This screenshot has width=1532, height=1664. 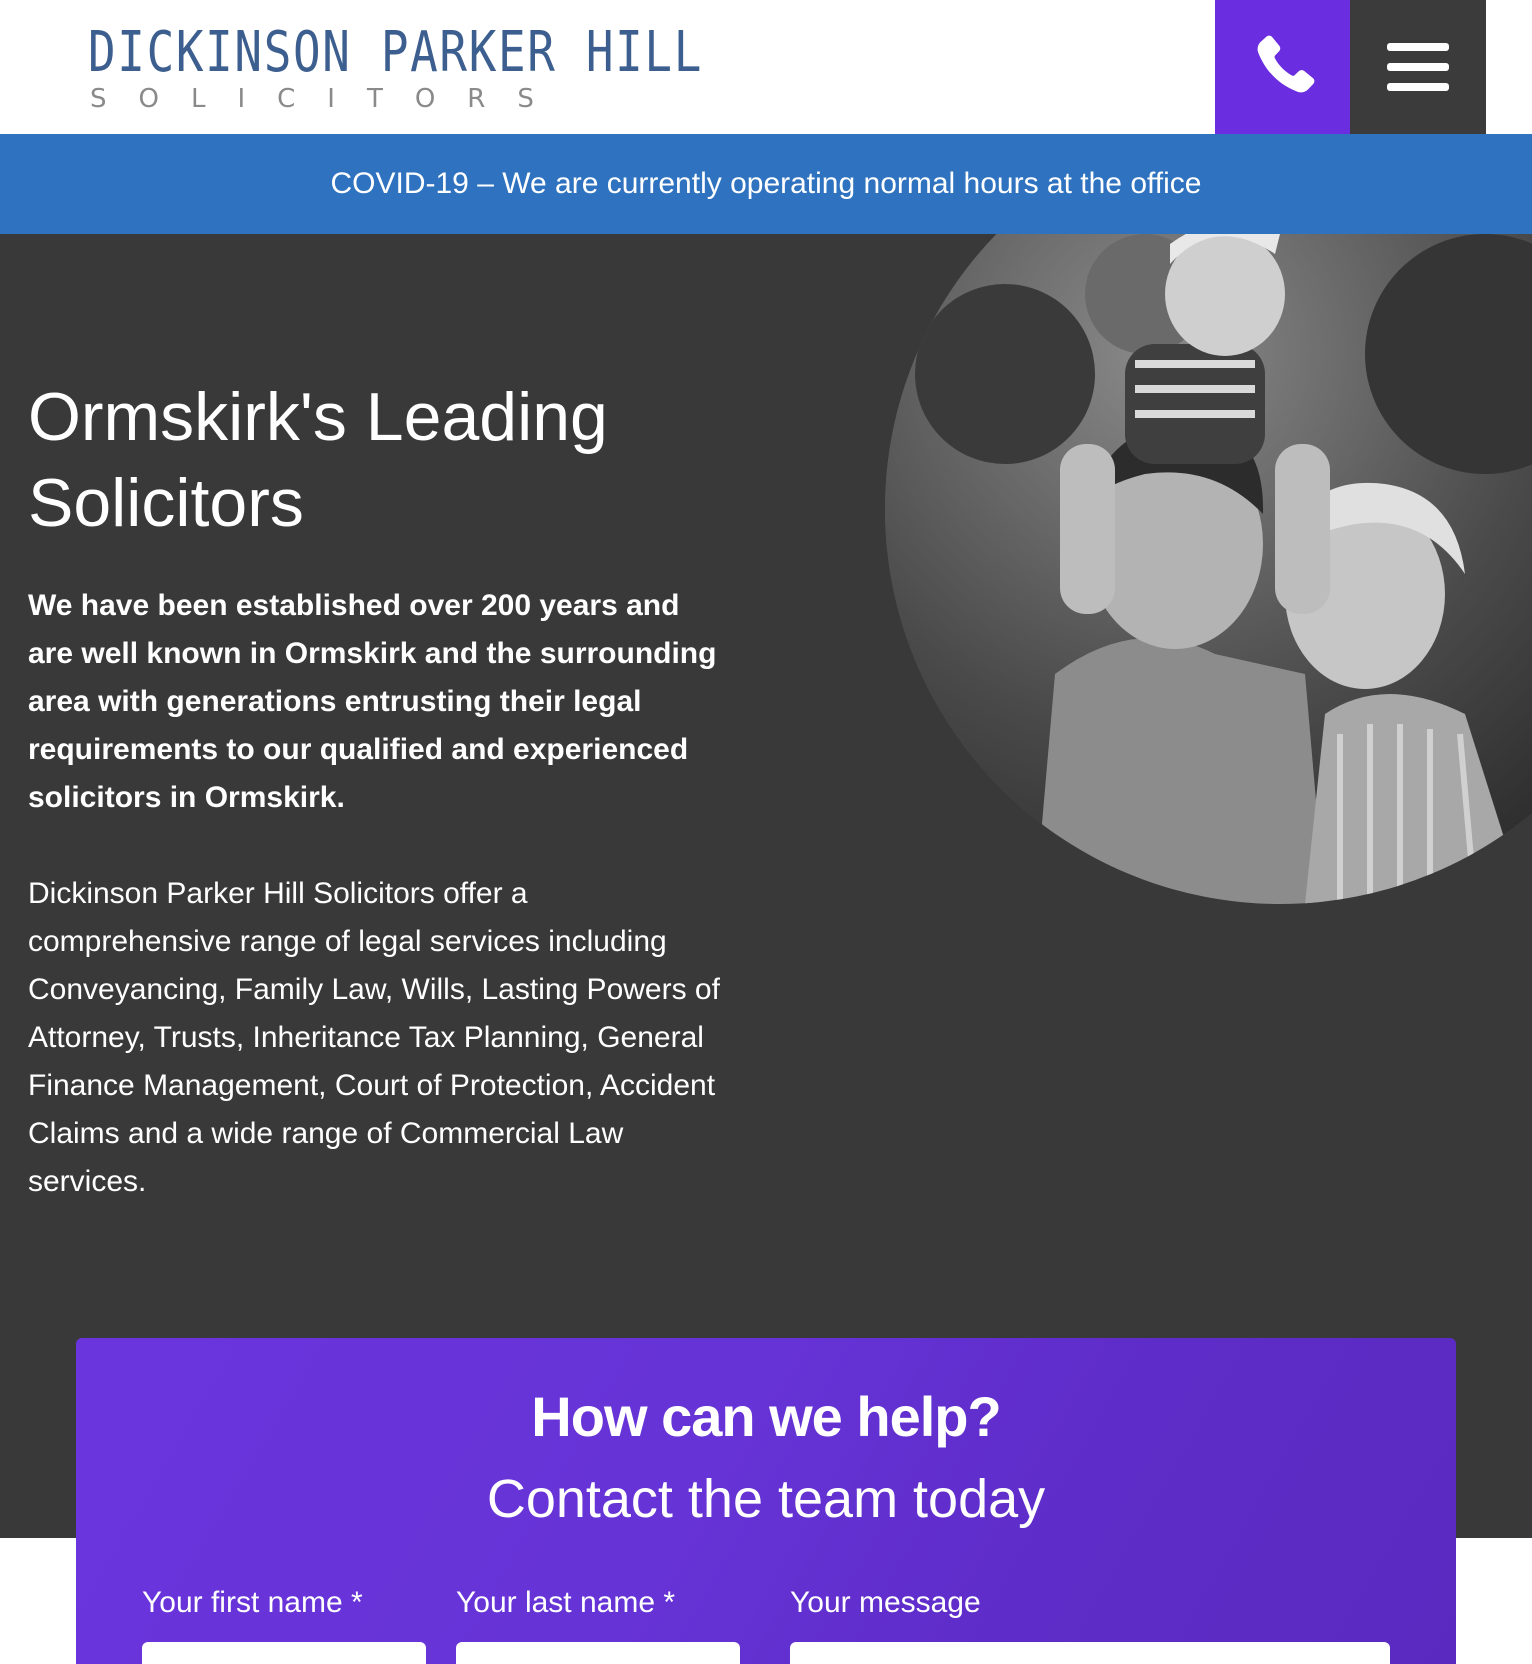 What do you see at coordinates (318, 460) in the screenshot?
I see `page-title: Ormskirk's Leading Solicitors` at bounding box center [318, 460].